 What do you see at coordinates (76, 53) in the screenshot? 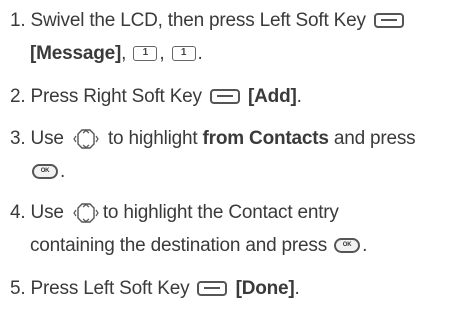
I see `message-label: [Message]` at bounding box center [76, 53].